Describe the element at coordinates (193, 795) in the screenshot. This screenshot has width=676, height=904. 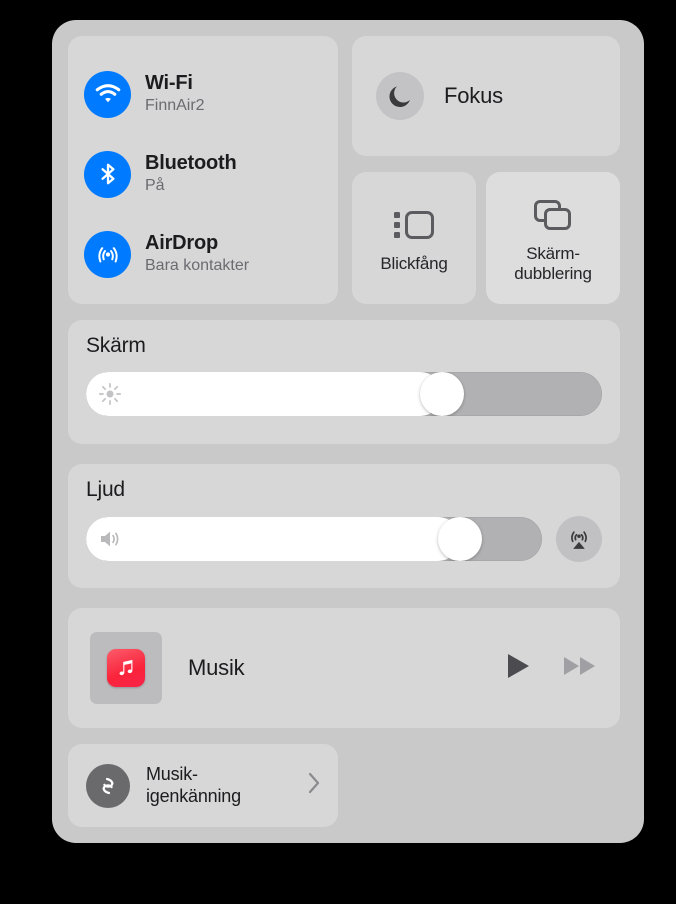
I see `music-recognition-label-line2: igenkänning` at that location.